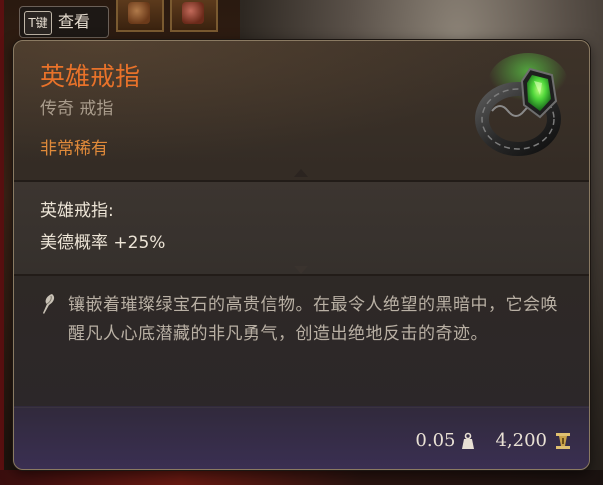 This screenshot has width=603, height=485. What do you see at coordinates (563, 441) in the screenshot?
I see `gold-coin-icon` at bounding box center [563, 441].